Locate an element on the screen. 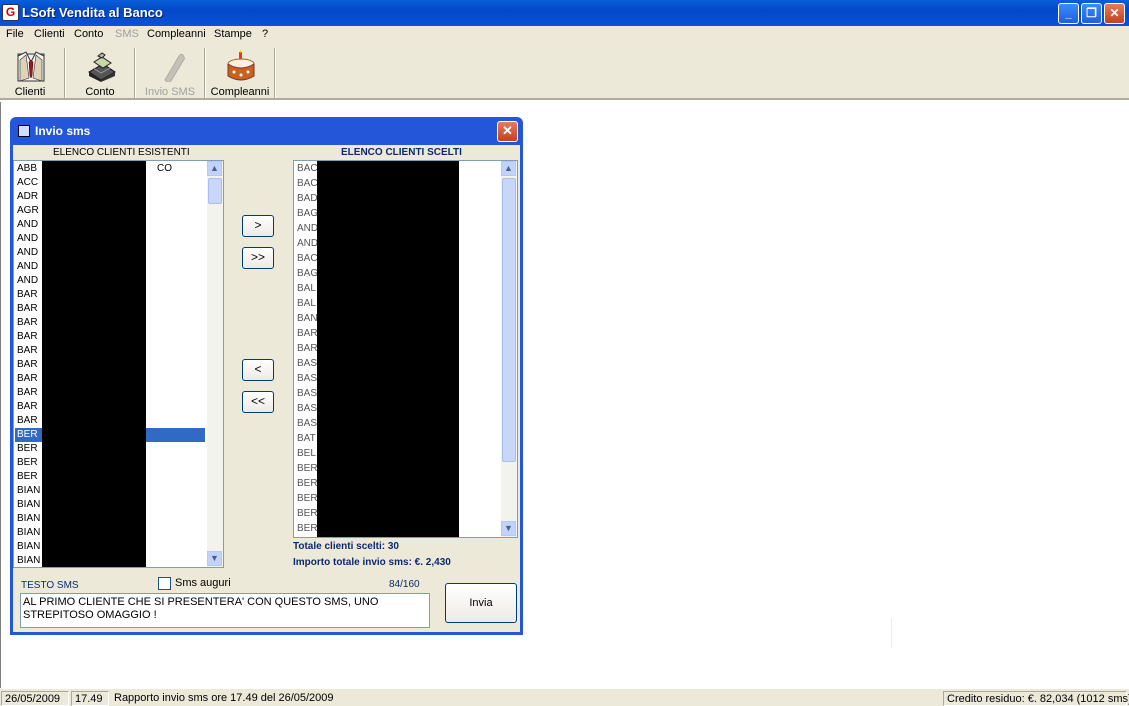 Image resolution: width=1129 pixels, height=706 pixels. status-credit: Credito residuo: €. 82,034 (1012 sms) is located at coordinates (1036, 698).